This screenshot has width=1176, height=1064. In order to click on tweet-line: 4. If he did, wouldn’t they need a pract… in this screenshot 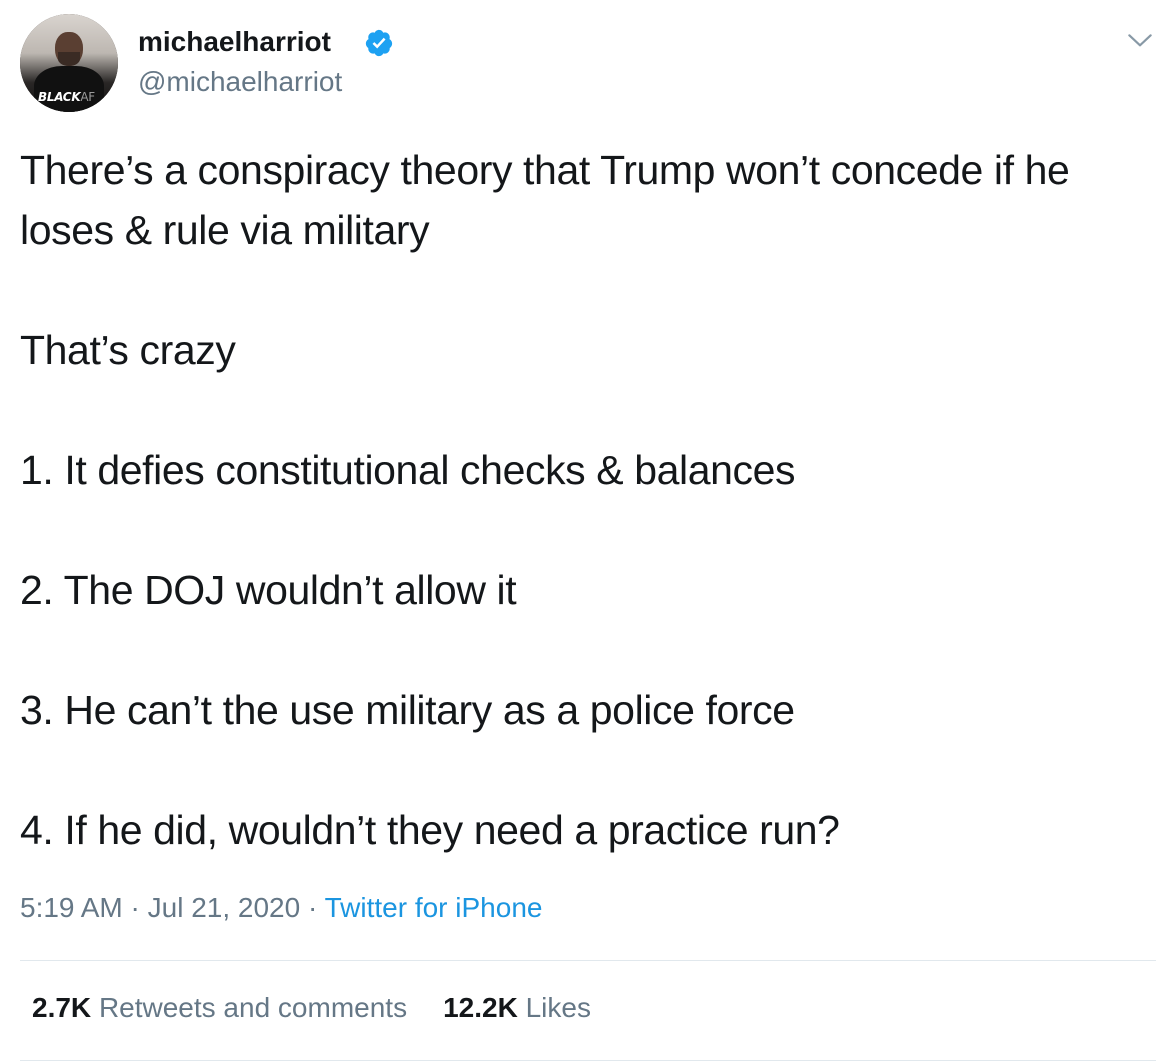, I will do `click(430, 830)`.